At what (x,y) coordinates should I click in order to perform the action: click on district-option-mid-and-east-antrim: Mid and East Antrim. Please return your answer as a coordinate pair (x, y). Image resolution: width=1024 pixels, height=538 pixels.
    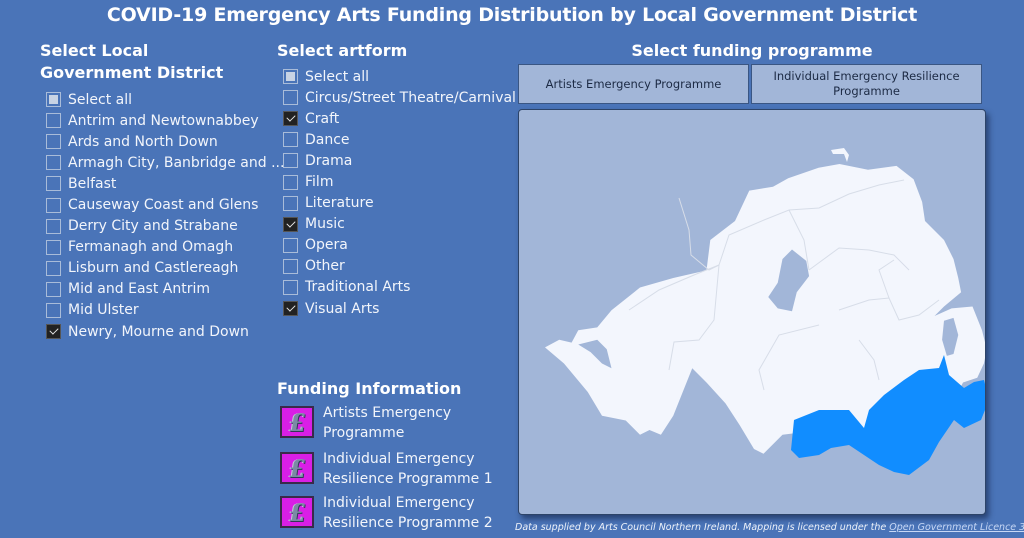
    Looking at the image, I should click on (165, 289).